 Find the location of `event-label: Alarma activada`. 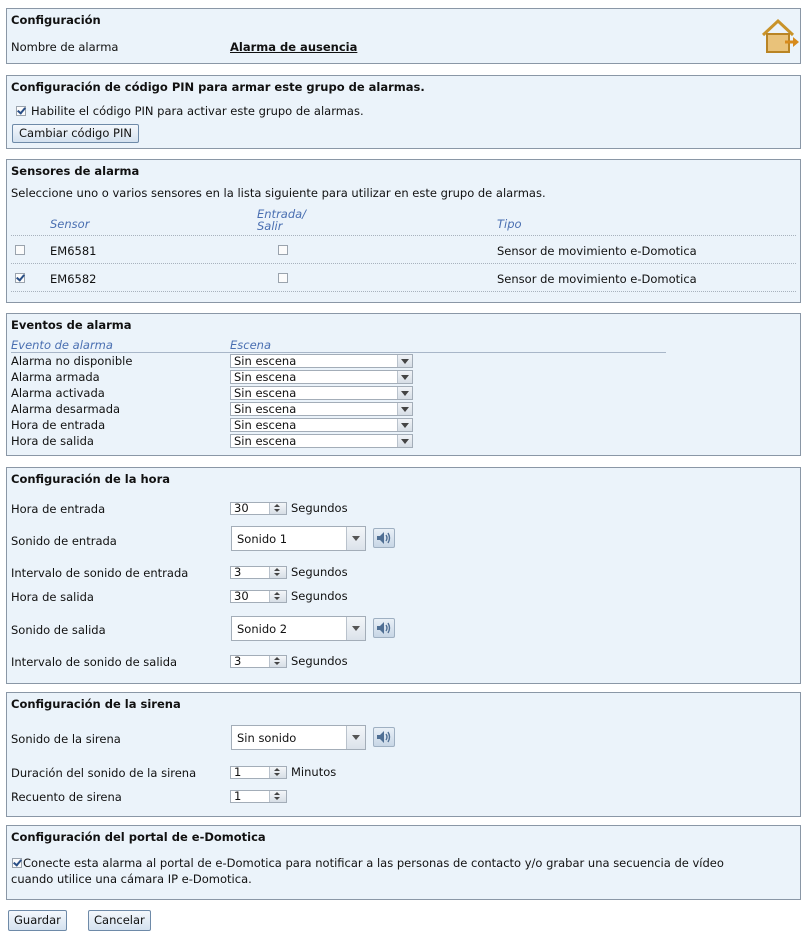

event-label: Alarma activada is located at coordinates (58, 393).